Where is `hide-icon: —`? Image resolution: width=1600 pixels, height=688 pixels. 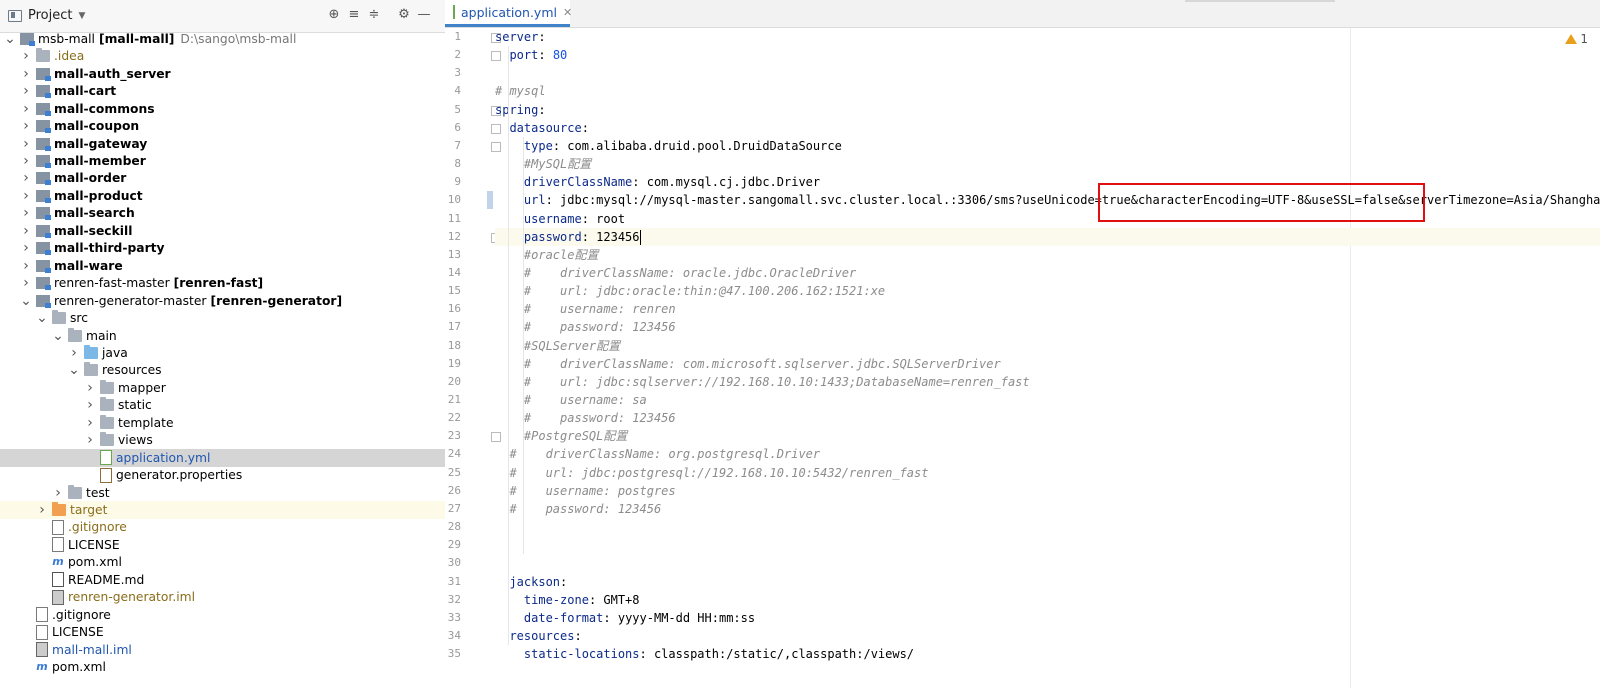
hide-icon: — is located at coordinates (424, 15).